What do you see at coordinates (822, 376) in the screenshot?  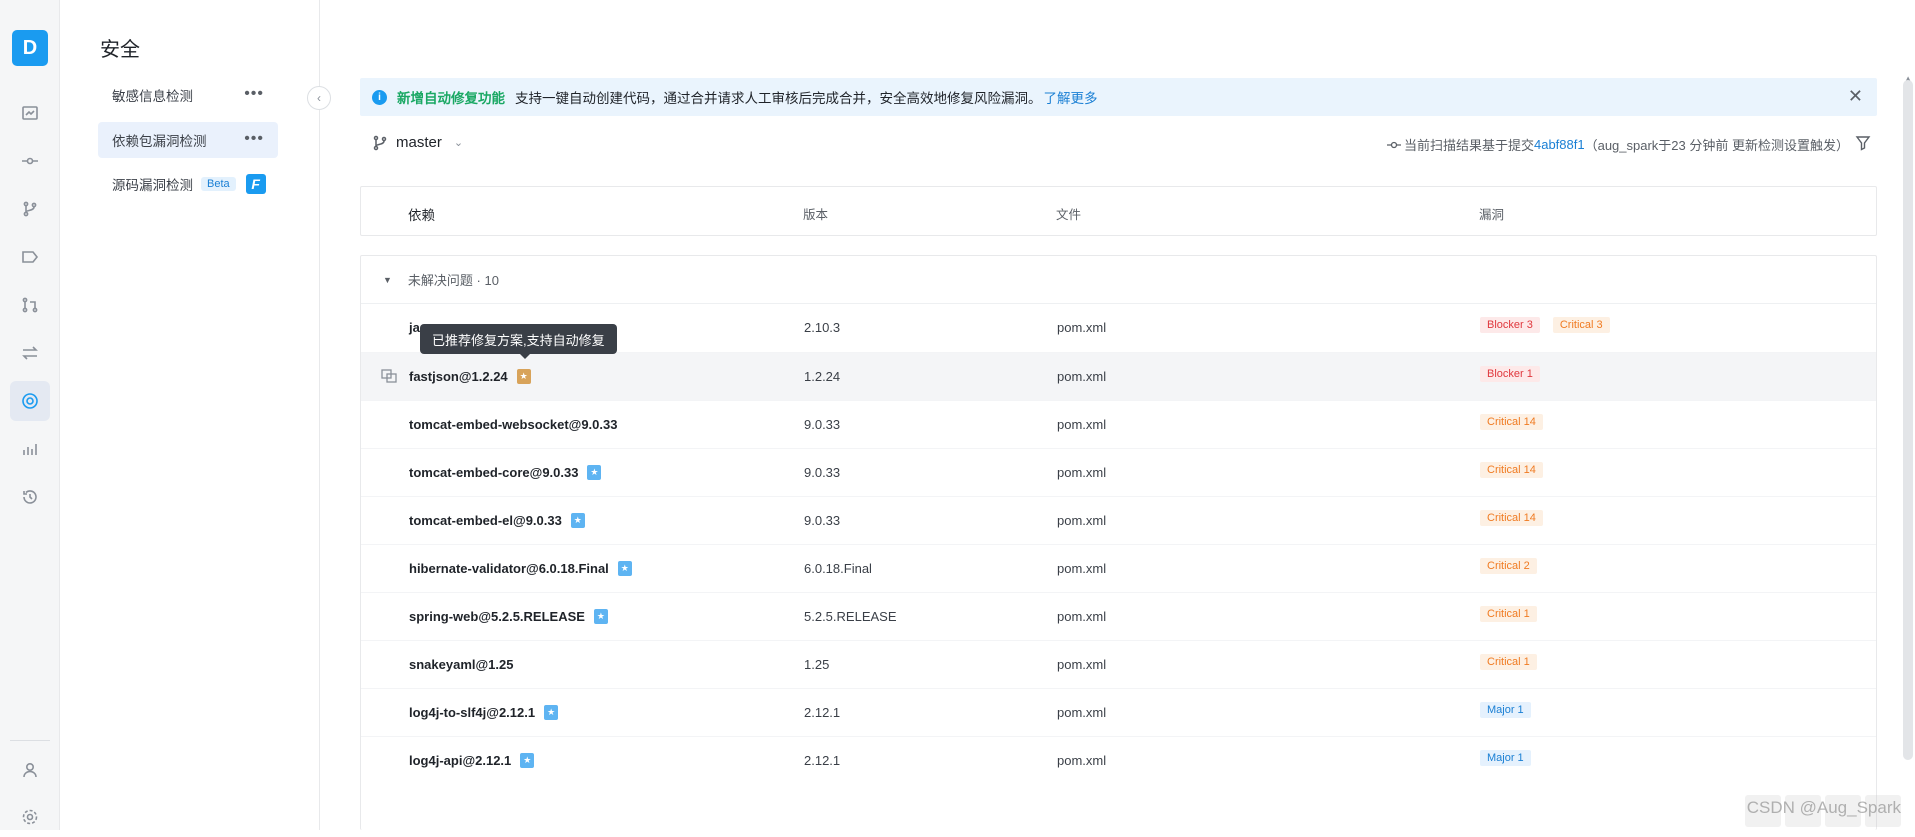 I see `version-cell: 1.2.24` at bounding box center [822, 376].